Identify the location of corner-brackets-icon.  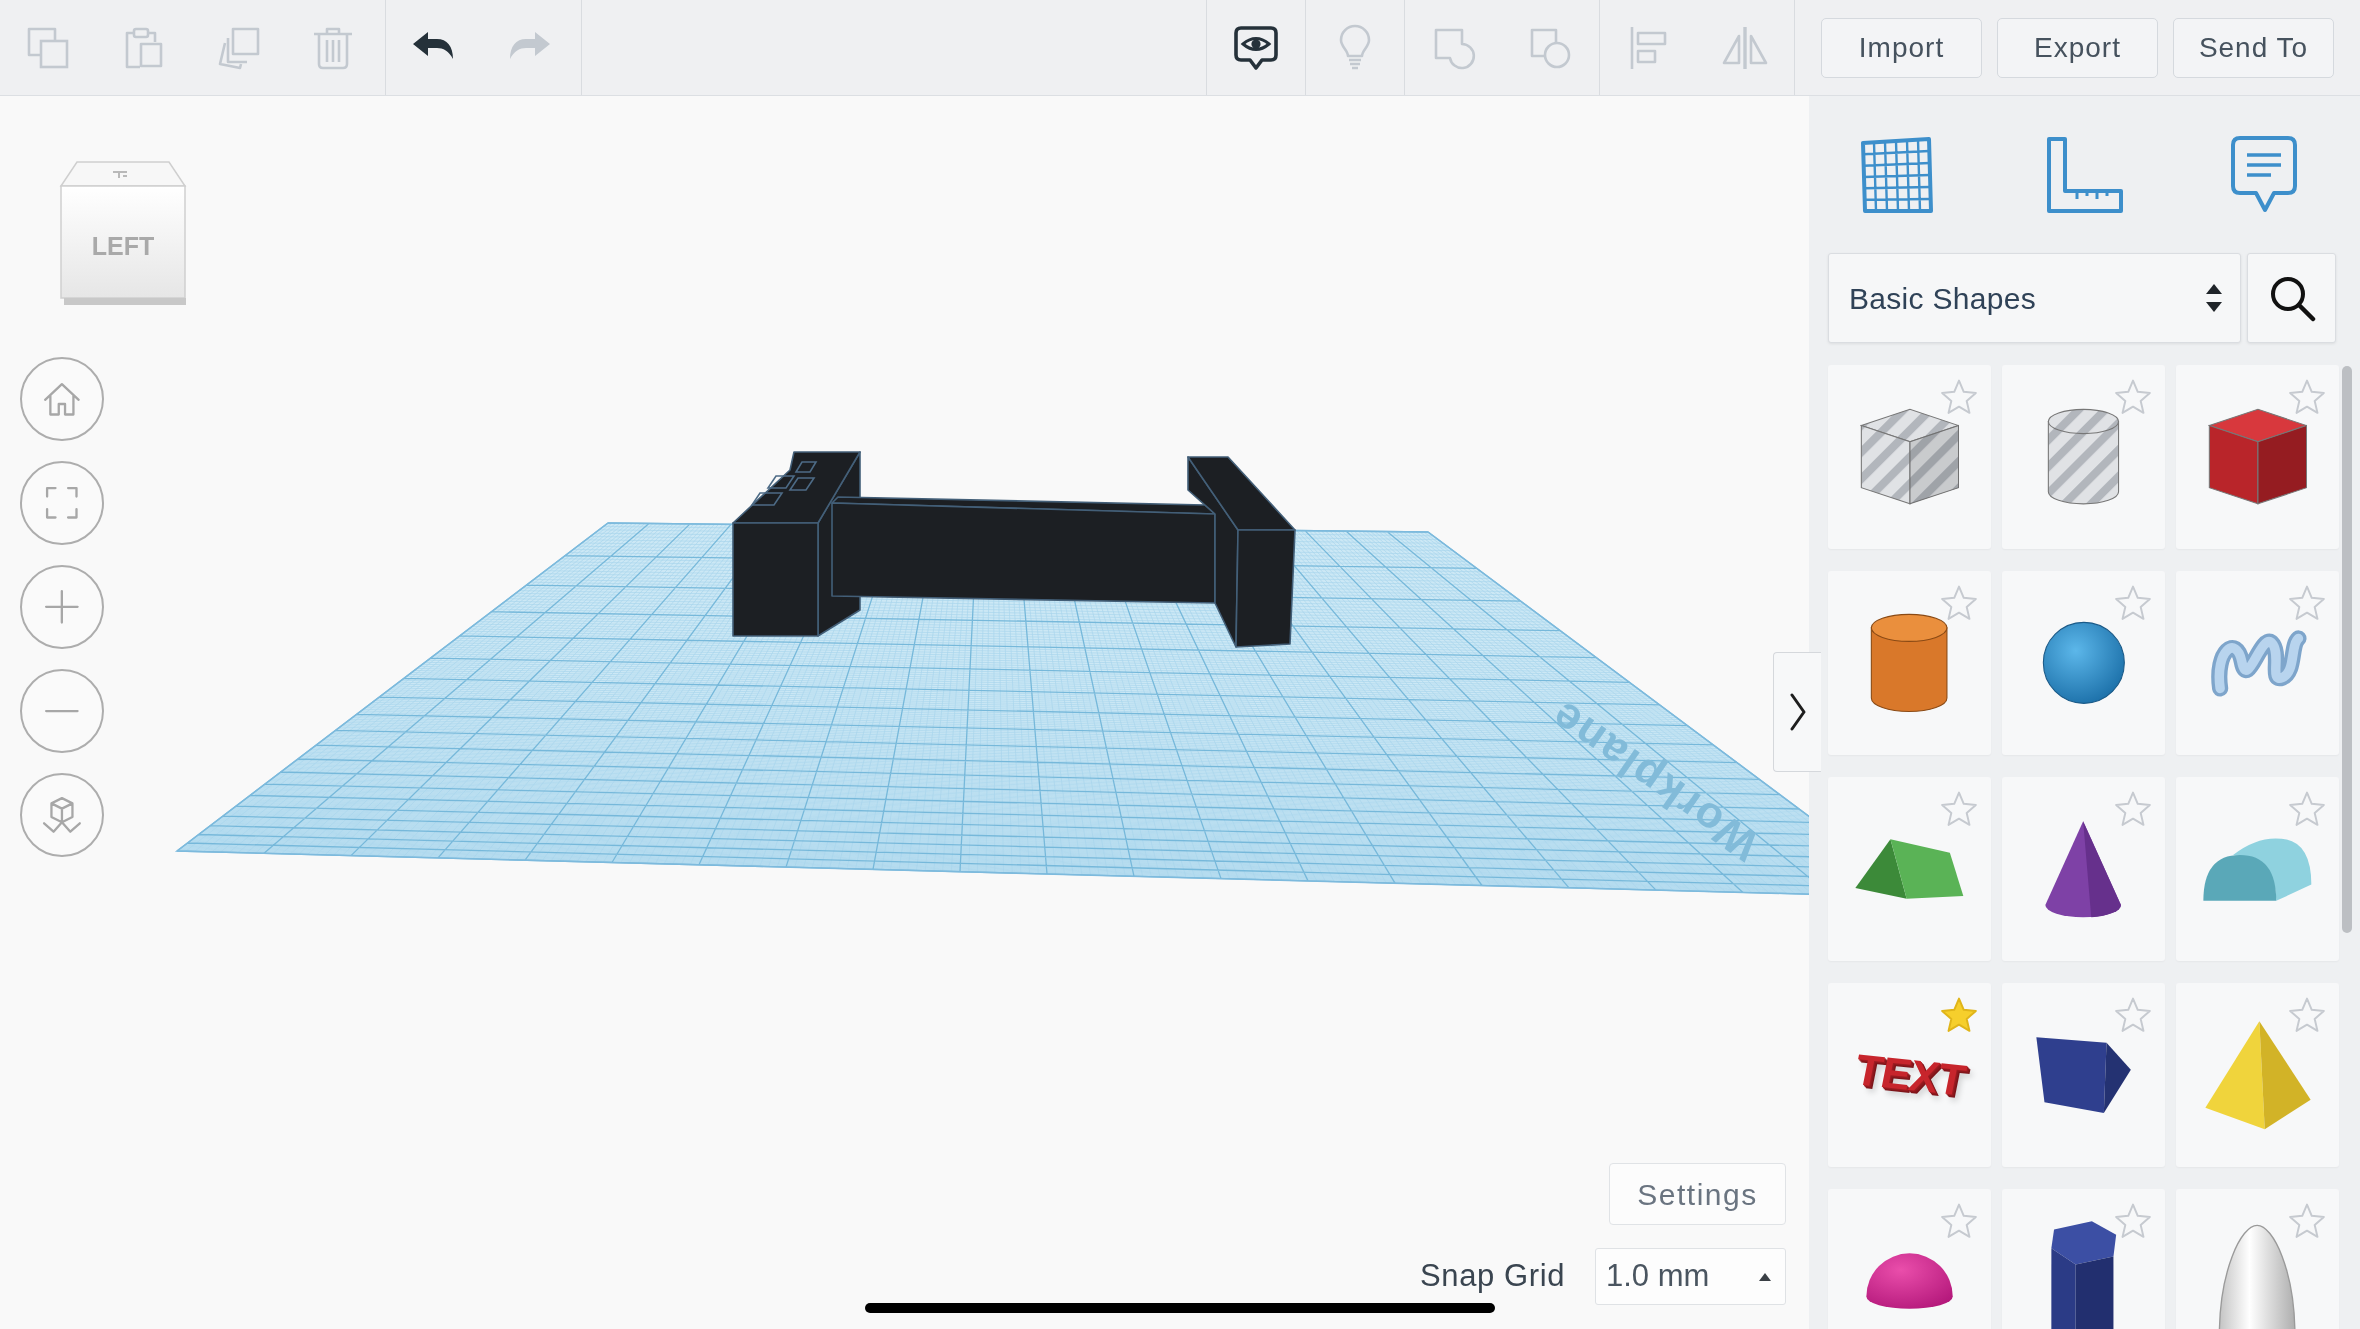
(62, 503).